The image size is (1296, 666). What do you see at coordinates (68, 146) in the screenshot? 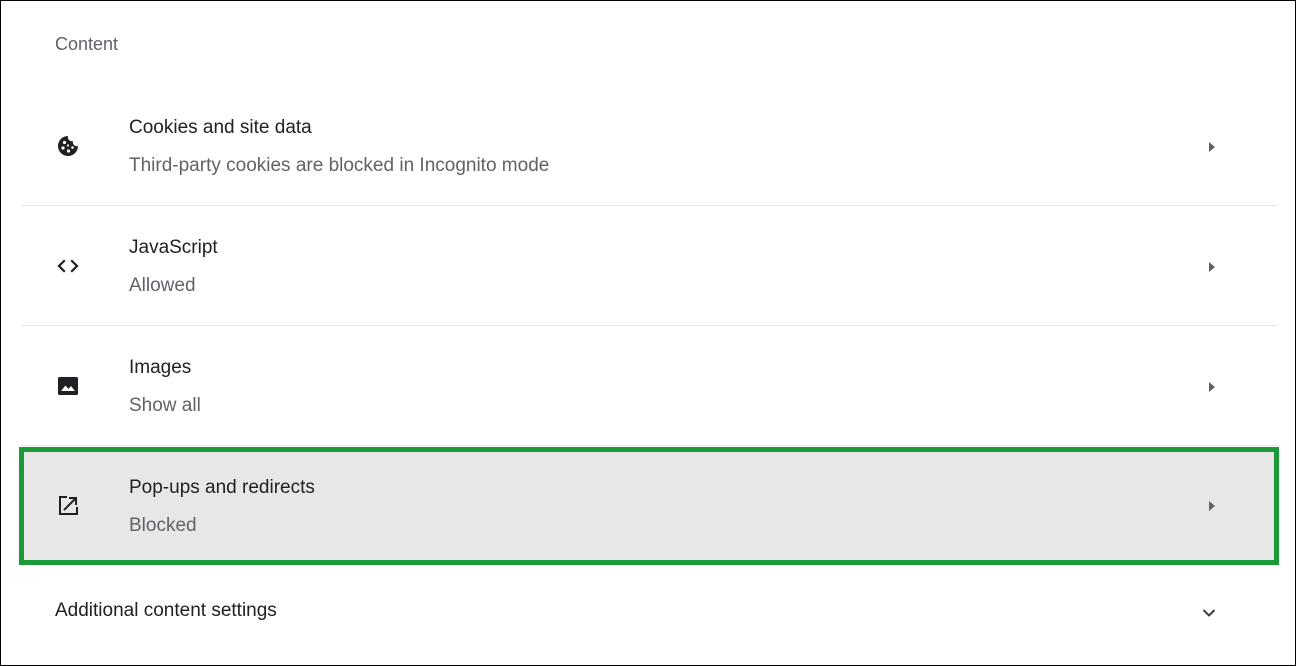
I see `cookie-icon` at bounding box center [68, 146].